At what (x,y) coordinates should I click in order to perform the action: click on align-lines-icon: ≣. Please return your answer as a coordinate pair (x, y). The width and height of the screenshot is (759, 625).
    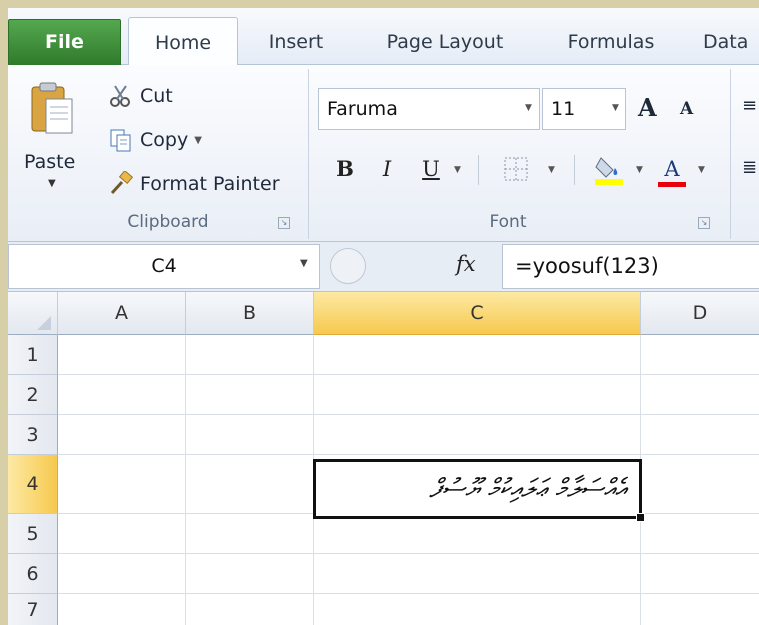
    Looking at the image, I should click on (750, 167).